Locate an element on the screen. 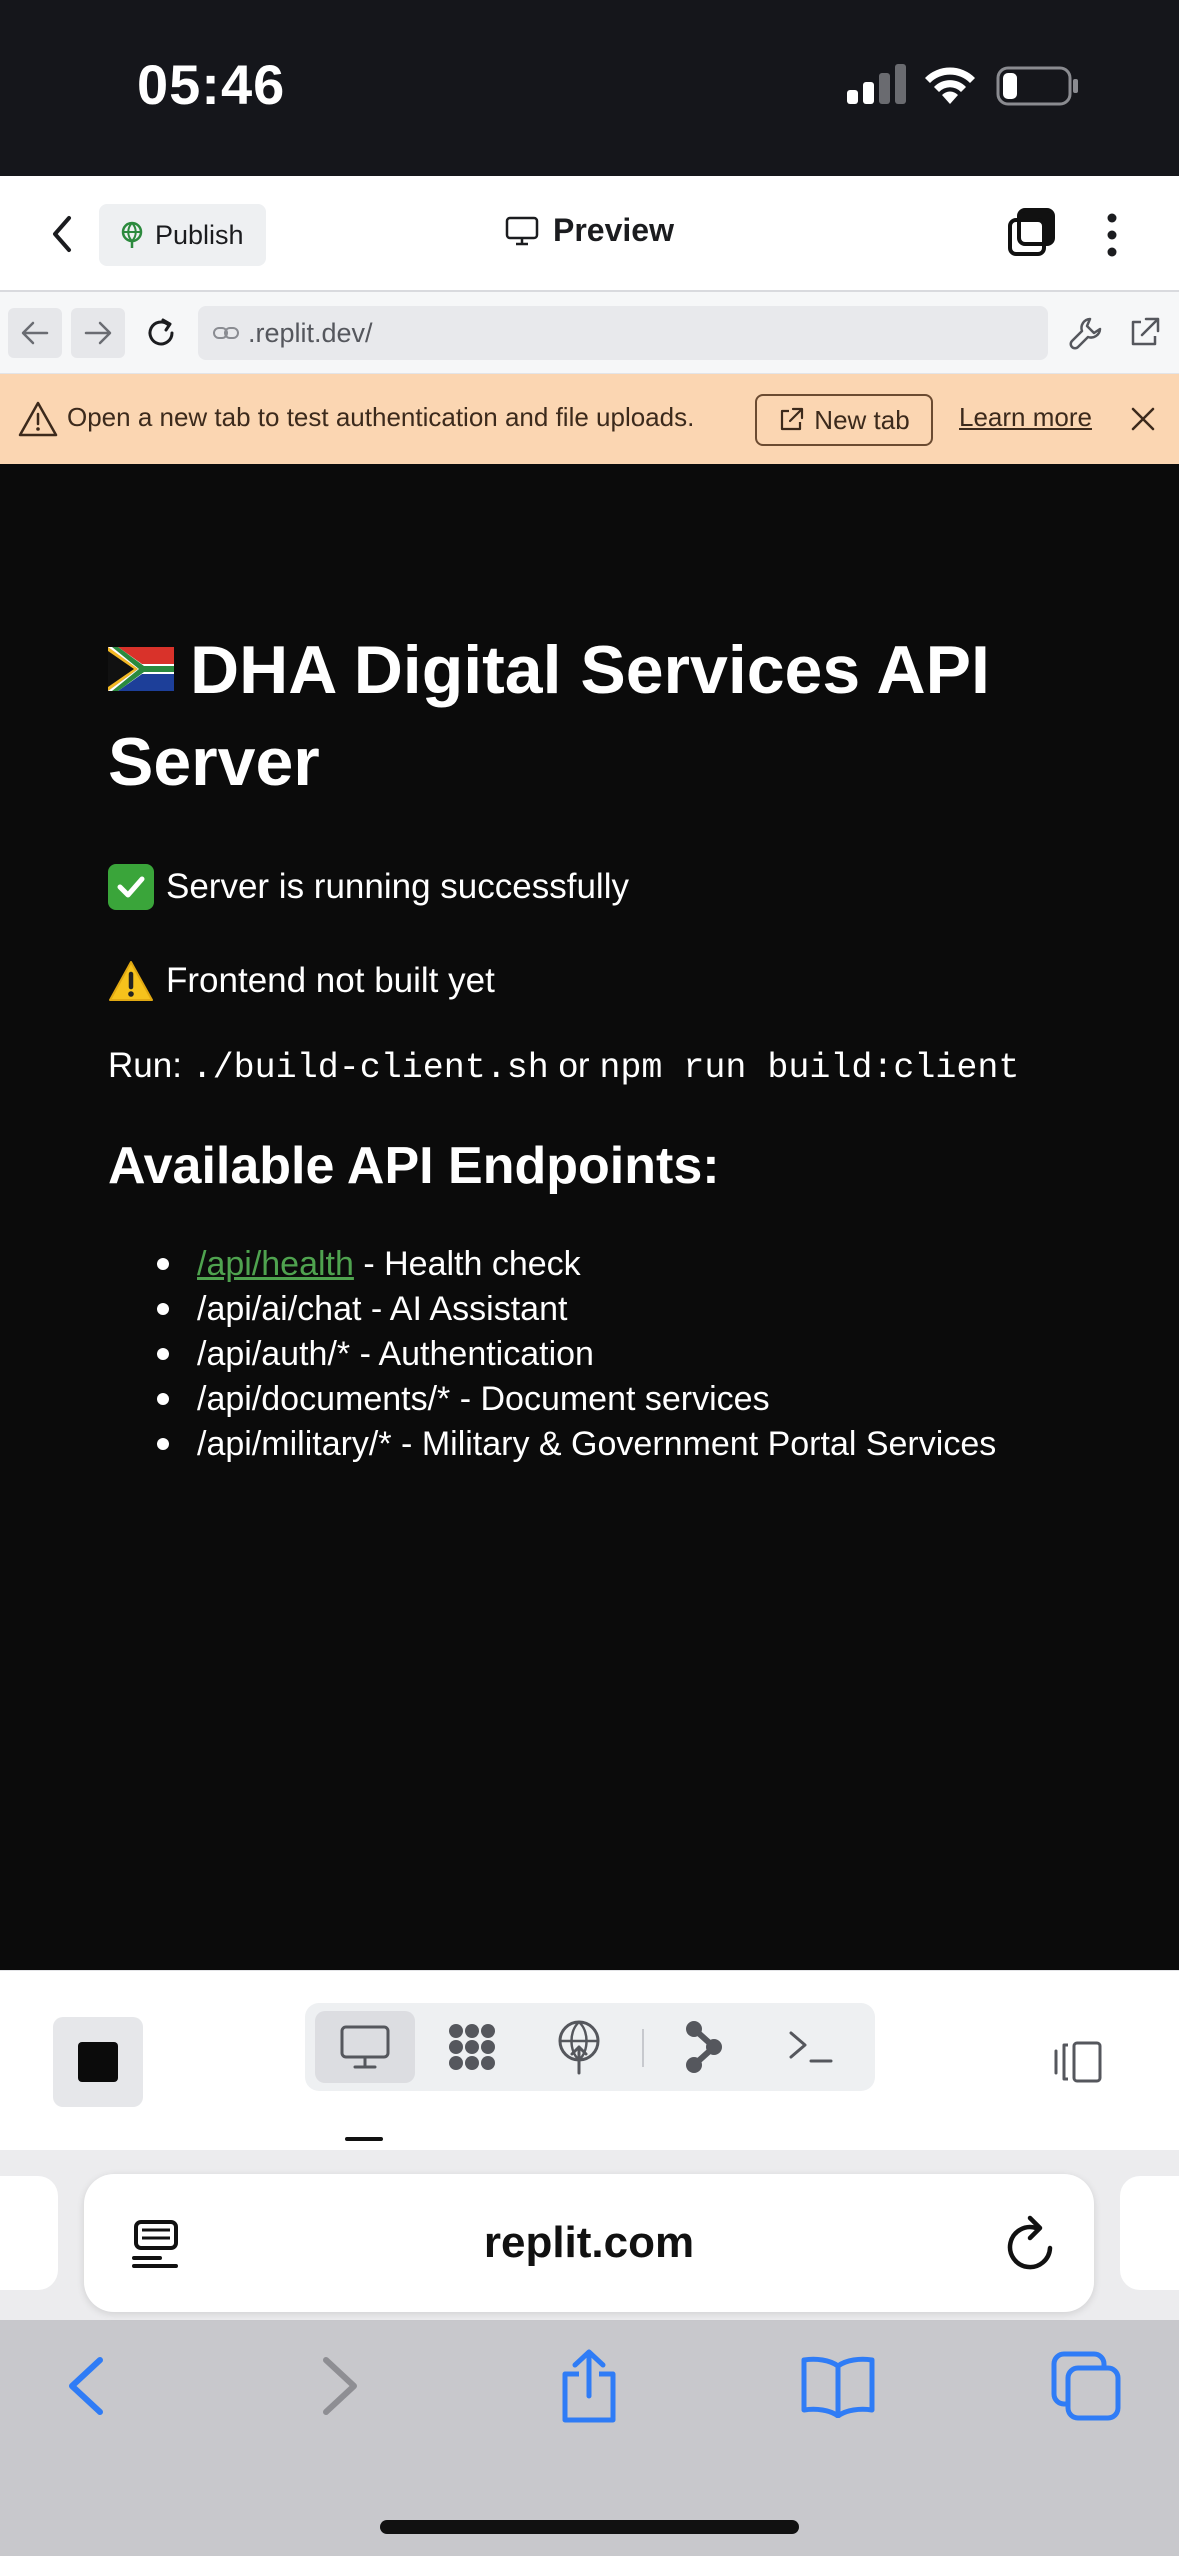 The width and height of the screenshot is (1179, 2556). active-tool-indicator is located at coordinates (364, 2139).